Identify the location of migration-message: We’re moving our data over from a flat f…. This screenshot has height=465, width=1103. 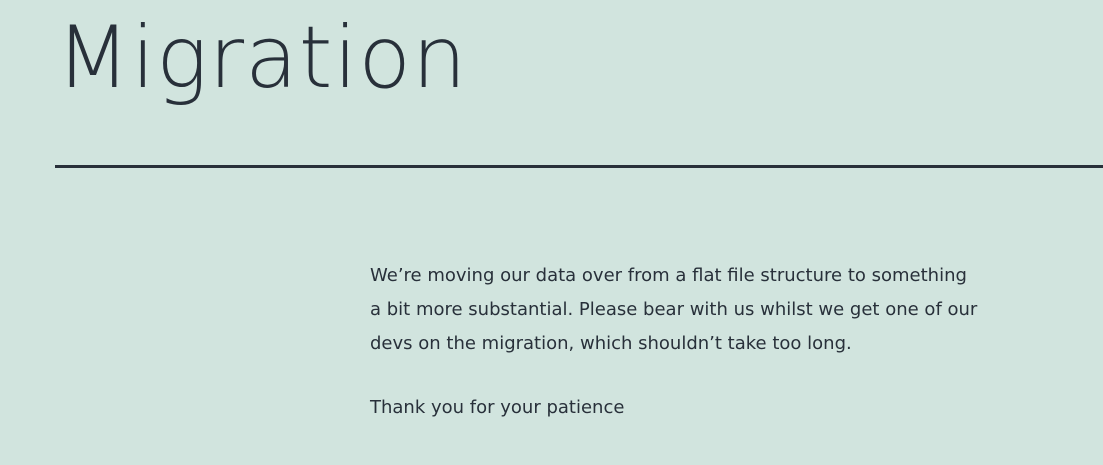
(674, 309).